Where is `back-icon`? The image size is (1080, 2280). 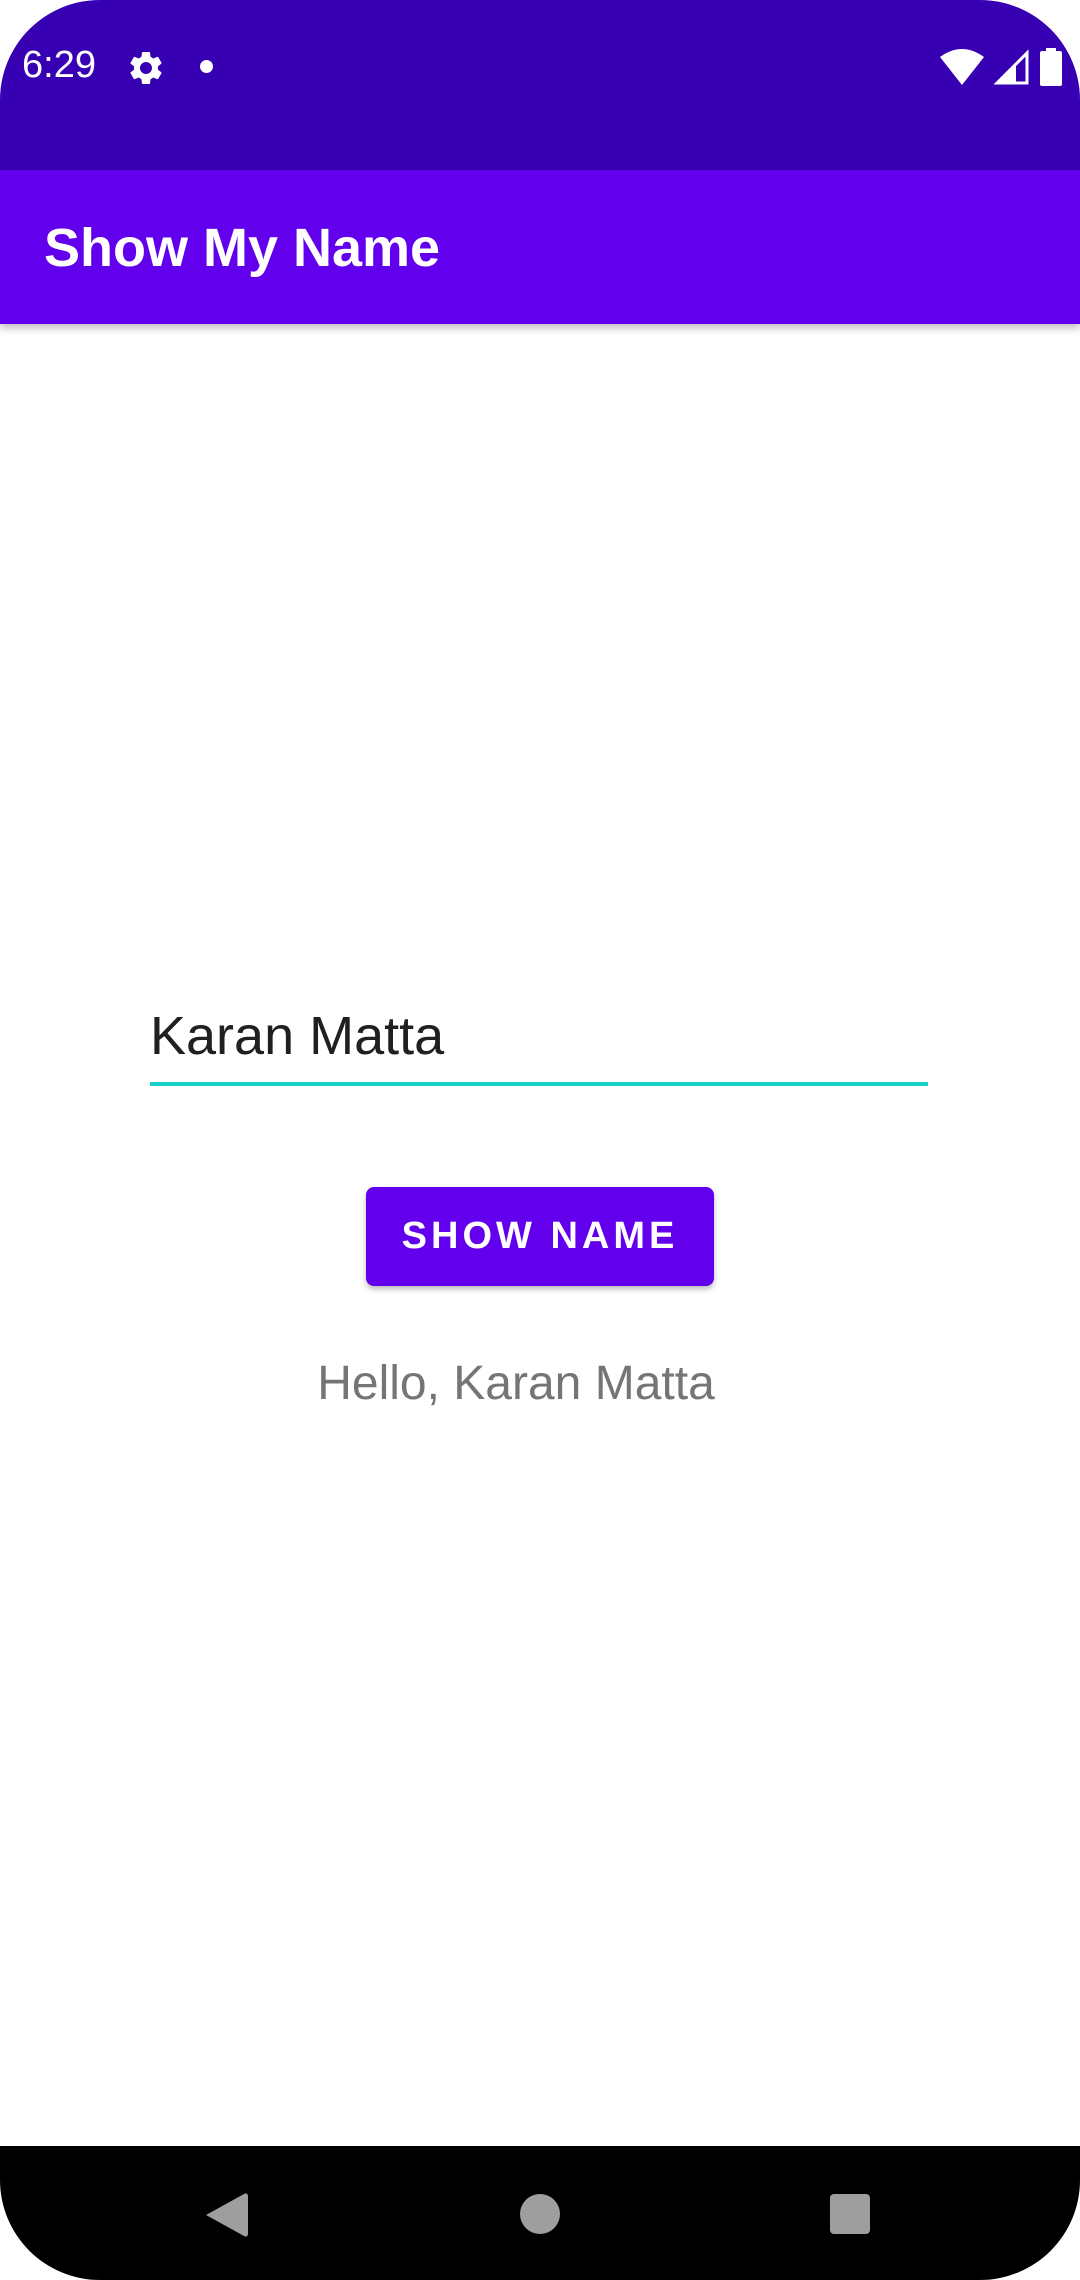
back-icon is located at coordinates (226, 2215).